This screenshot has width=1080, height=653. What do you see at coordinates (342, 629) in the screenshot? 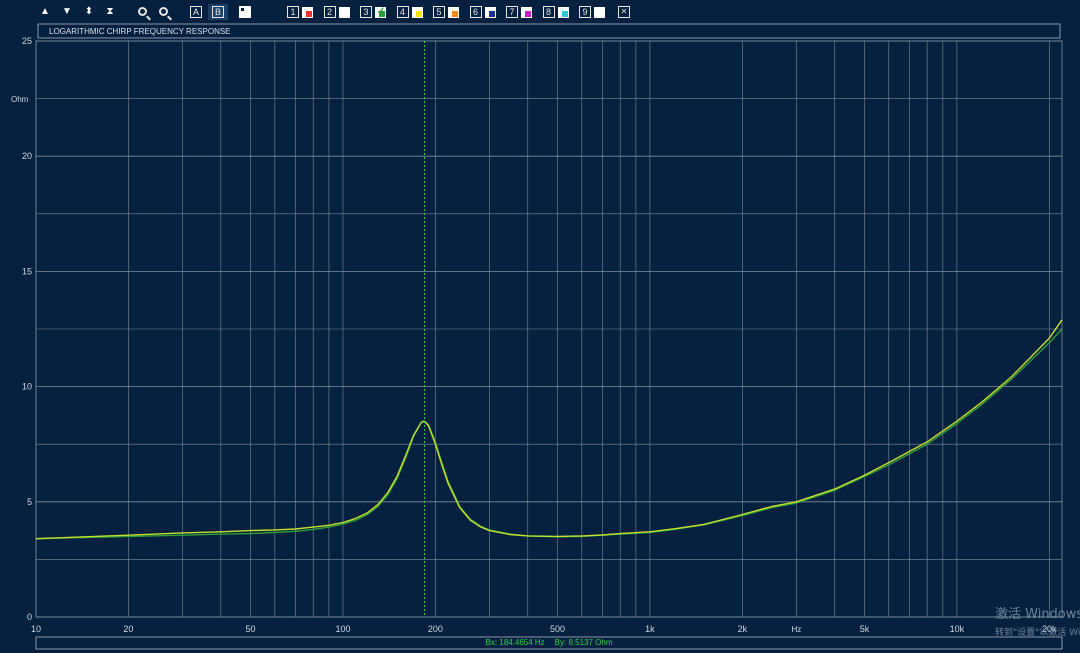
I see `x-tick-label: 100` at bounding box center [342, 629].